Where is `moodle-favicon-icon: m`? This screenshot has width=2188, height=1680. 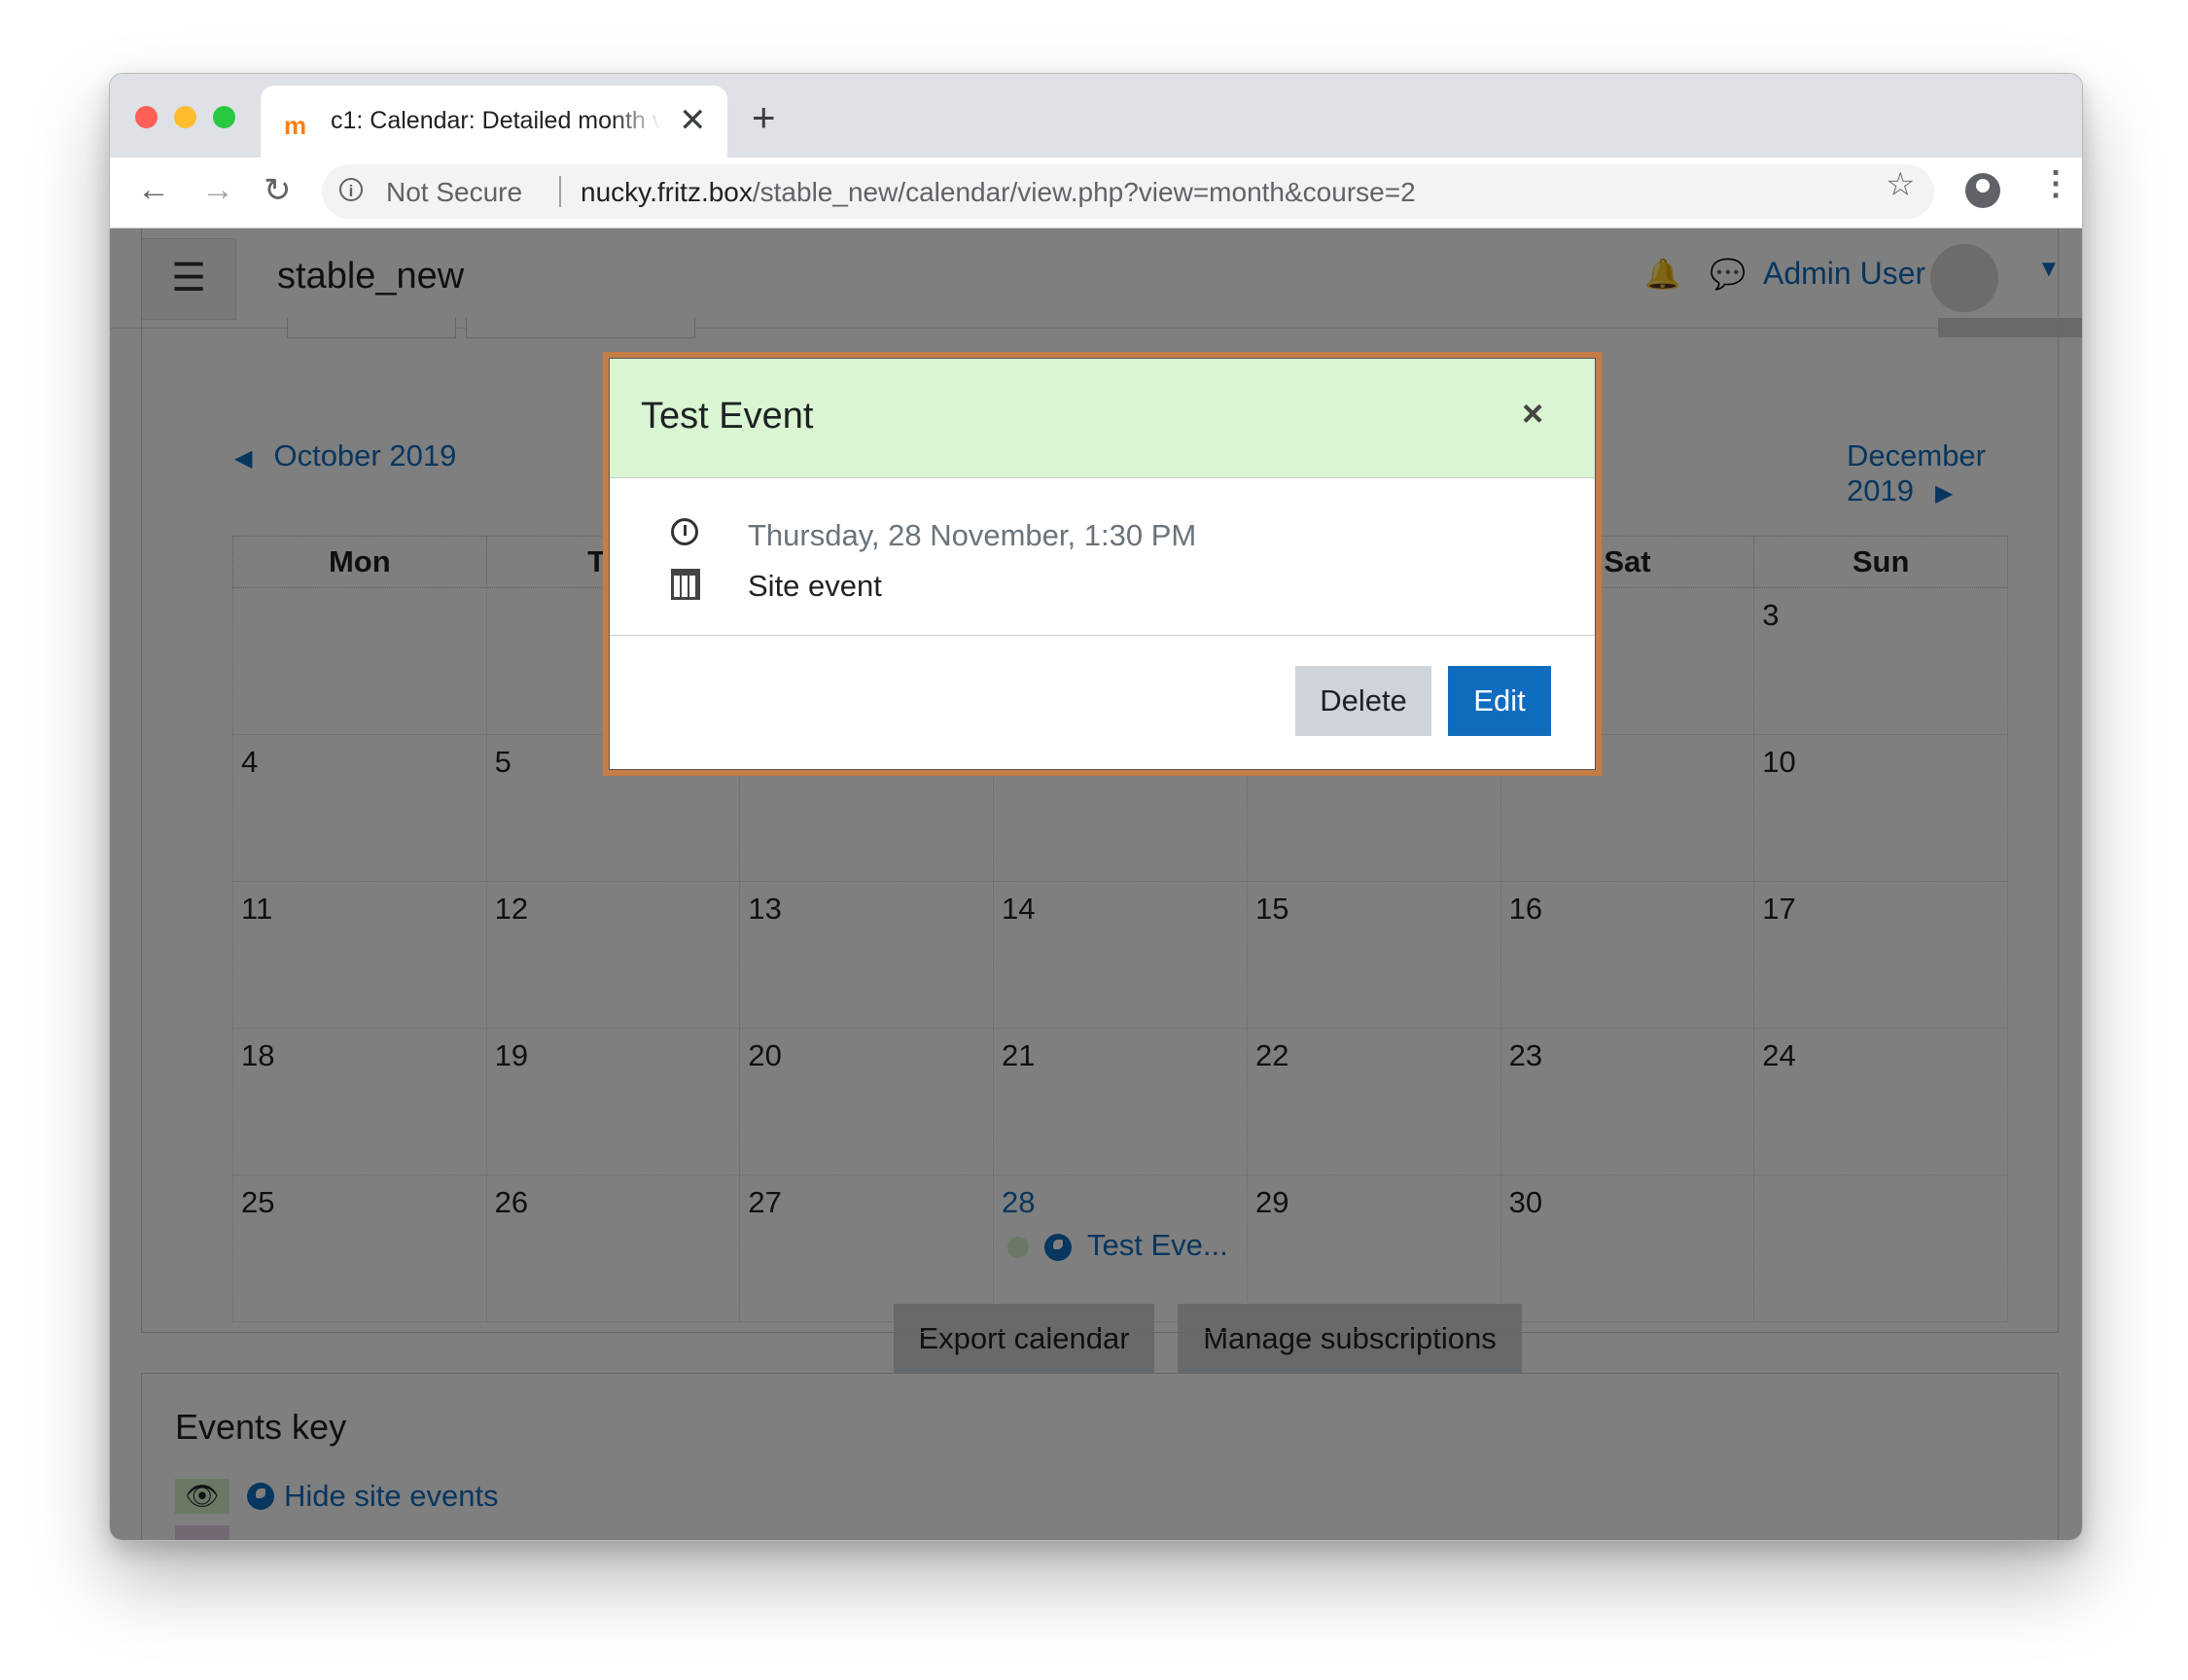
moodle-favicon-icon: m is located at coordinates (296, 125).